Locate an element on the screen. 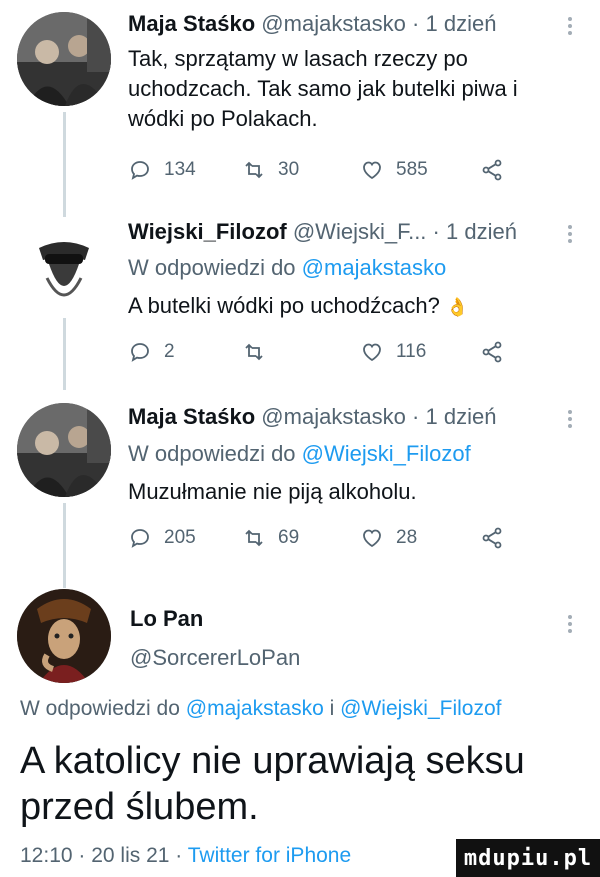 This screenshot has width=600, height=877. retweet-button is located at coordinates (260, 352).